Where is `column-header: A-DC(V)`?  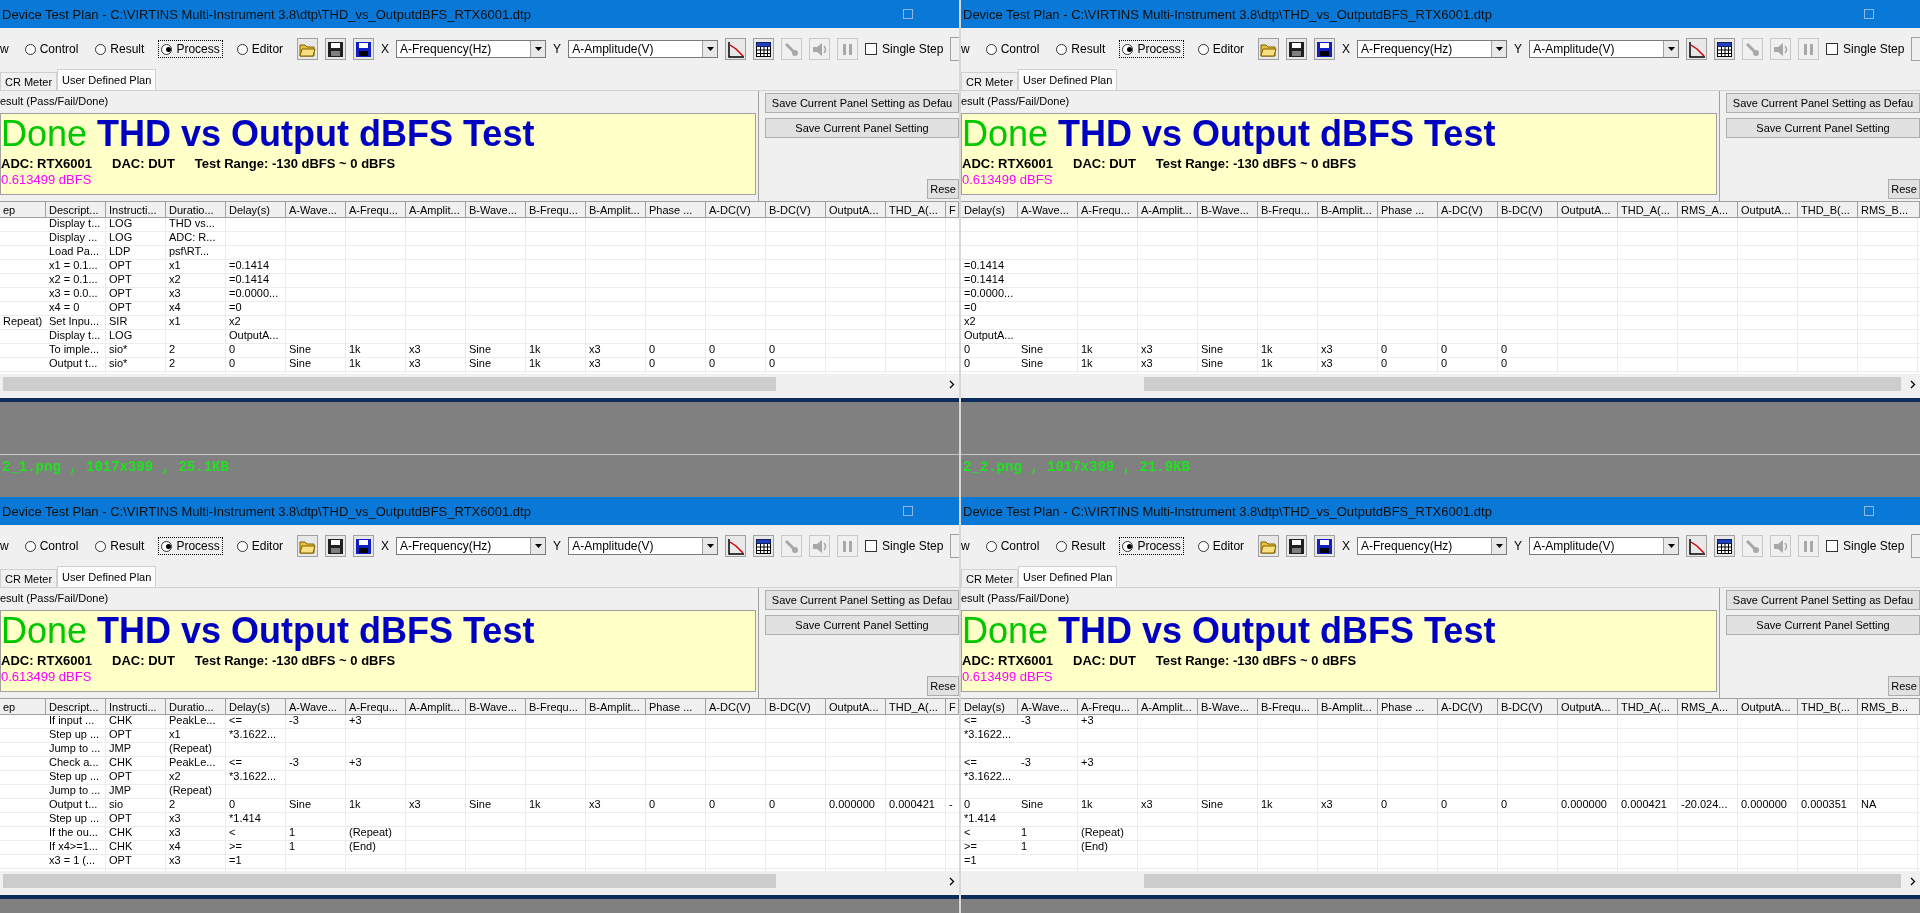
column-header: A-DC(V) is located at coordinates (1468, 707).